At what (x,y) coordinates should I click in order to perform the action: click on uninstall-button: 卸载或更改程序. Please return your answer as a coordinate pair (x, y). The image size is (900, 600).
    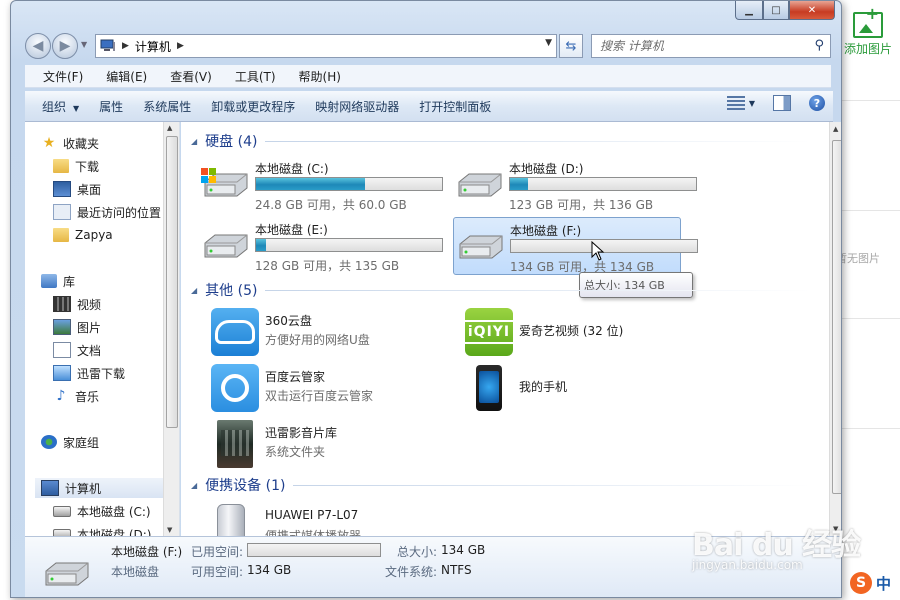
    Looking at the image, I should click on (253, 106).